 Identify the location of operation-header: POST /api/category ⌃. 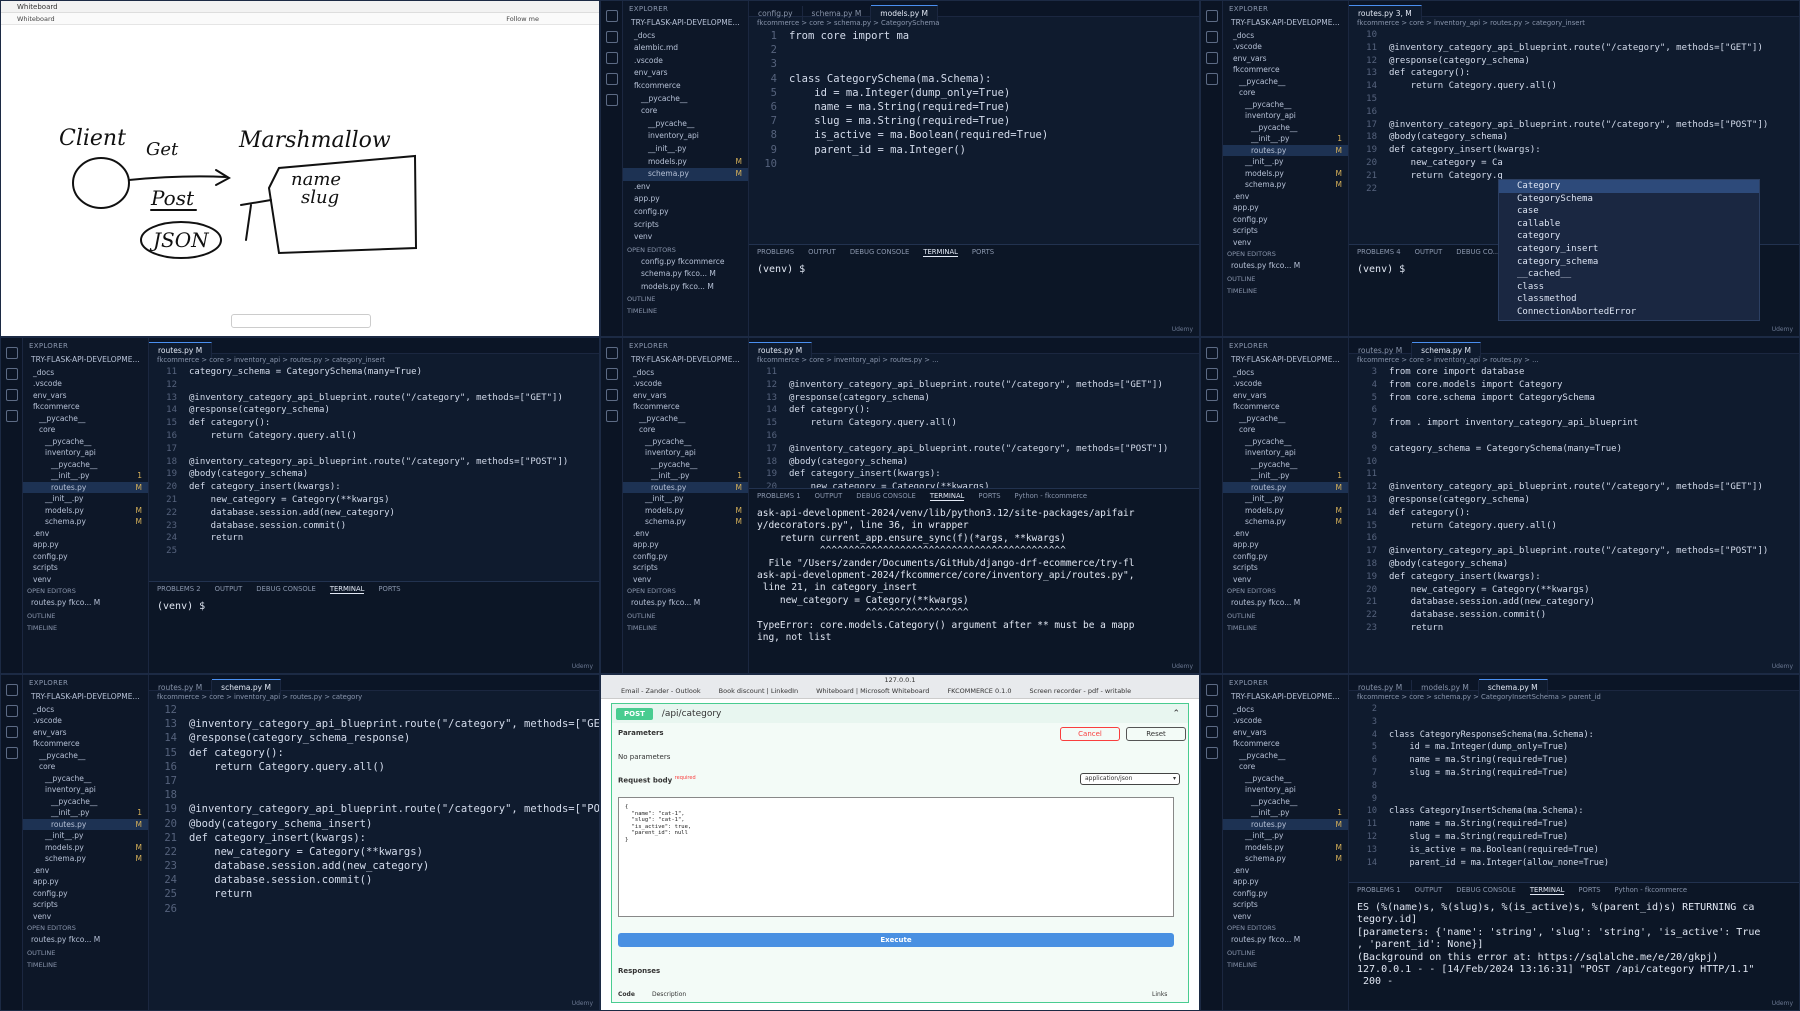
(900, 713).